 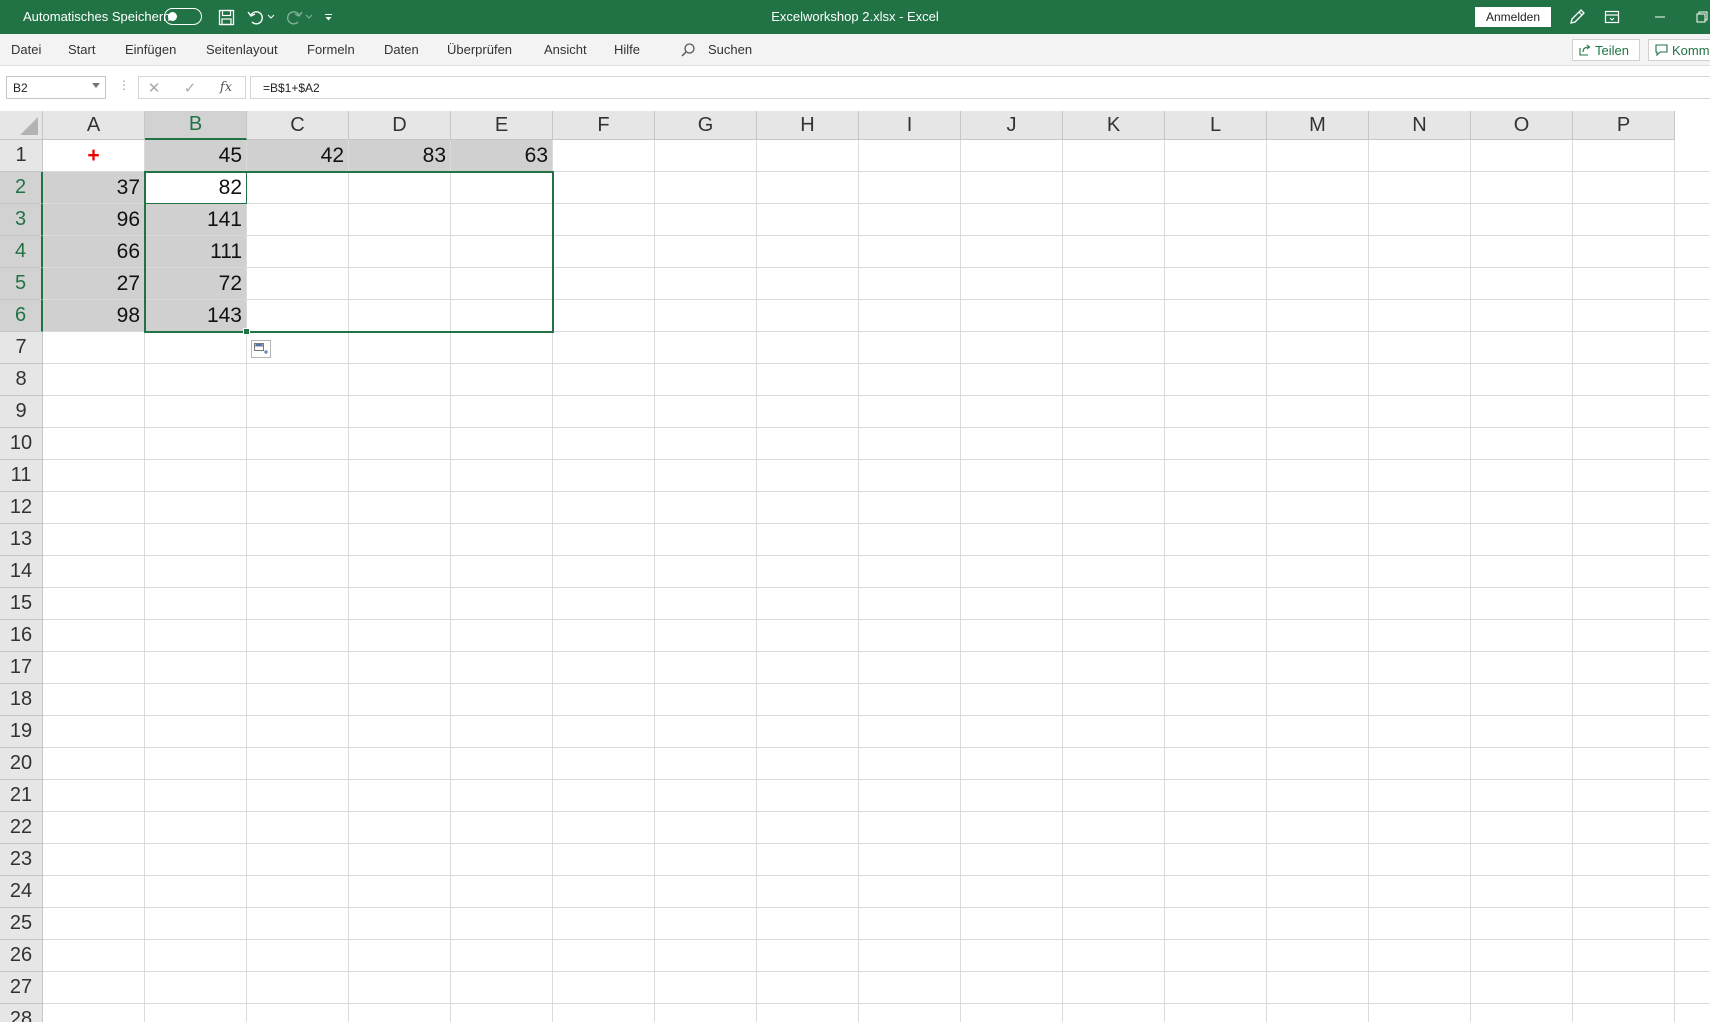 What do you see at coordinates (1318, 125) in the screenshot?
I see `column-header-m: M` at bounding box center [1318, 125].